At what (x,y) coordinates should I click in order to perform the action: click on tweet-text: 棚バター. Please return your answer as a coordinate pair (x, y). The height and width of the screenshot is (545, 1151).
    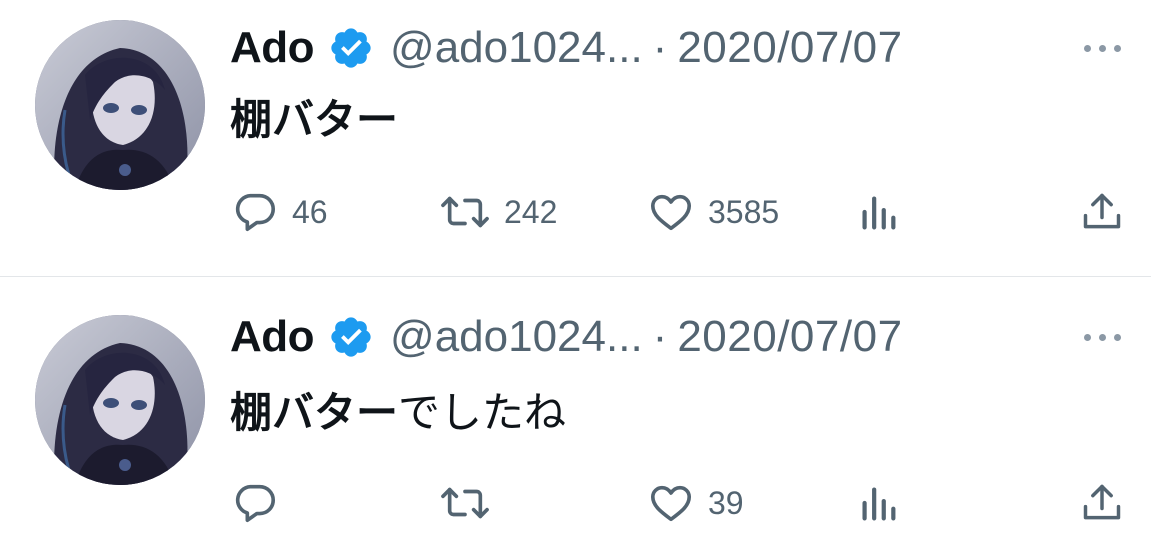
    Looking at the image, I should click on (314, 120).